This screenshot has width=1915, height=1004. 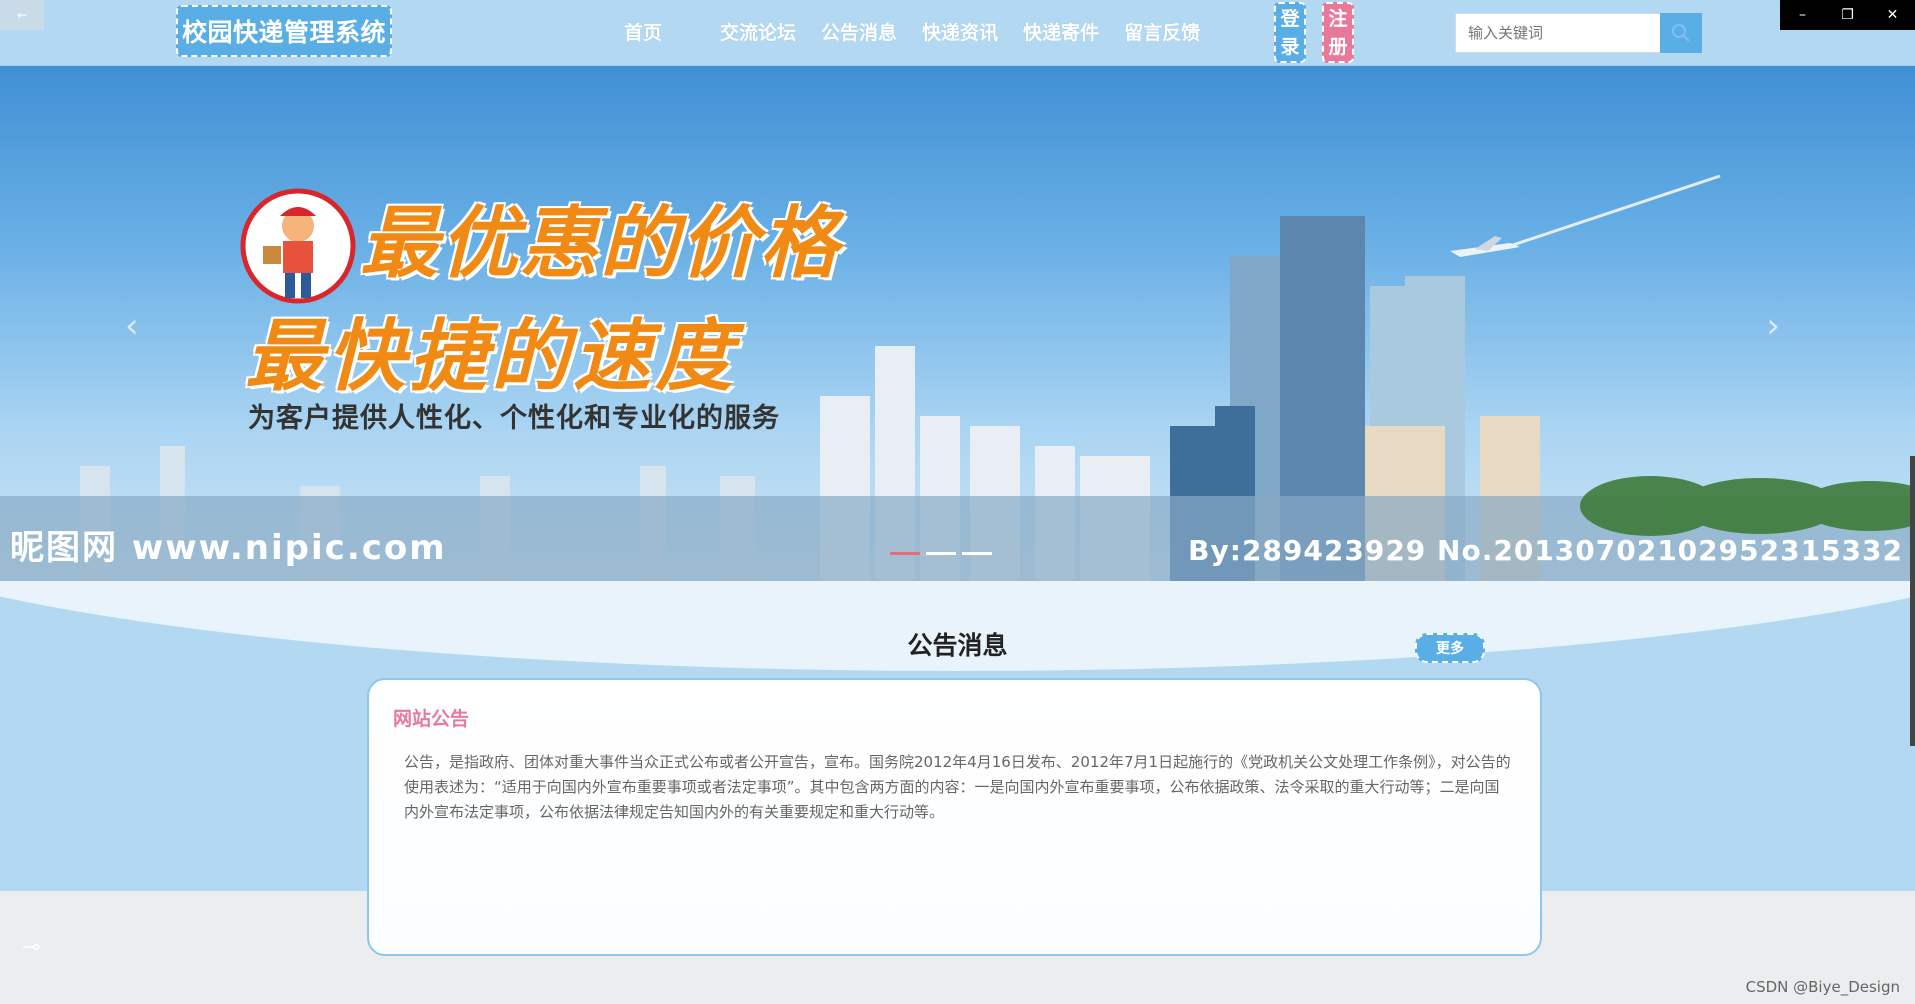 I want to click on csdn-watermark: CSDN @Biye_Design, so click(x=1822, y=987).